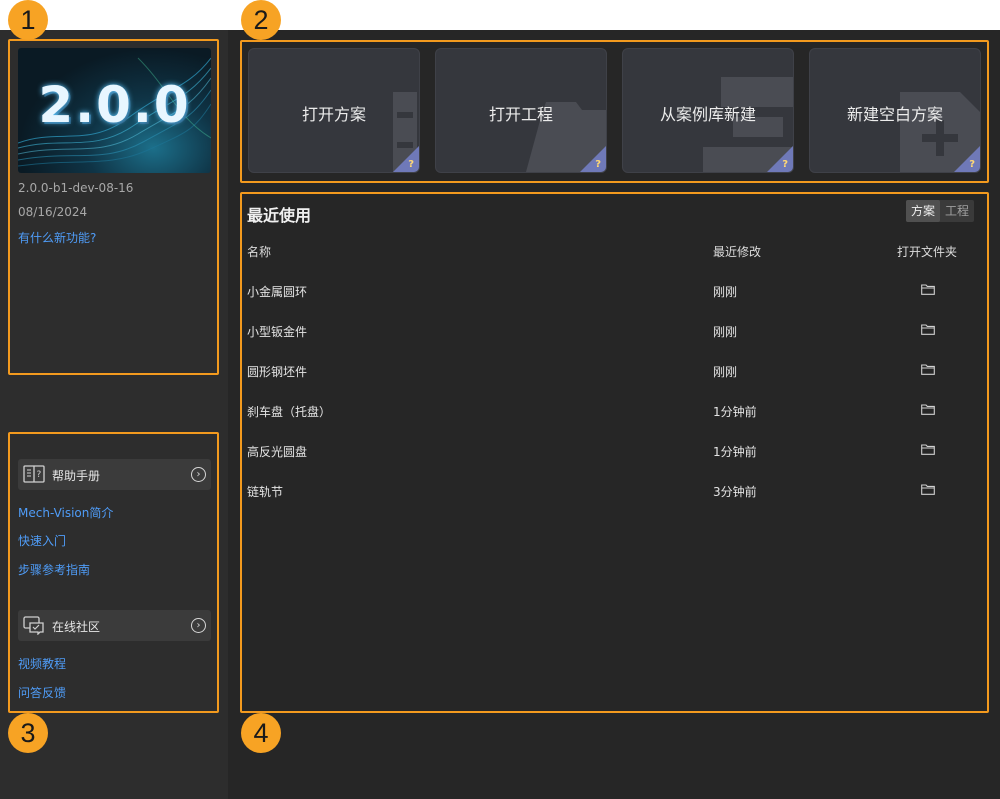 This screenshot has height=799, width=1000. I want to click on callout-badge-4: 4, so click(261, 733).